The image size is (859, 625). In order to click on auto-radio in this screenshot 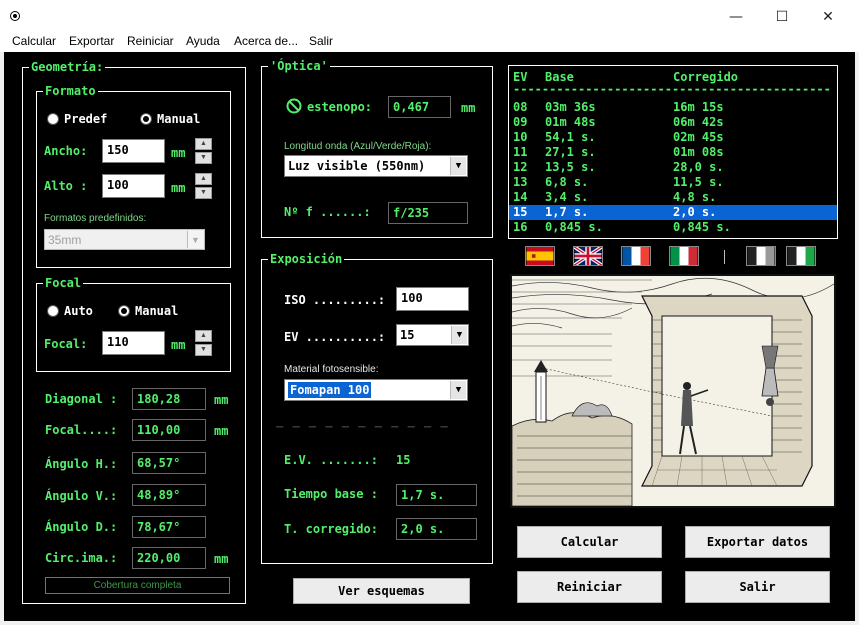, I will do `click(53, 311)`.